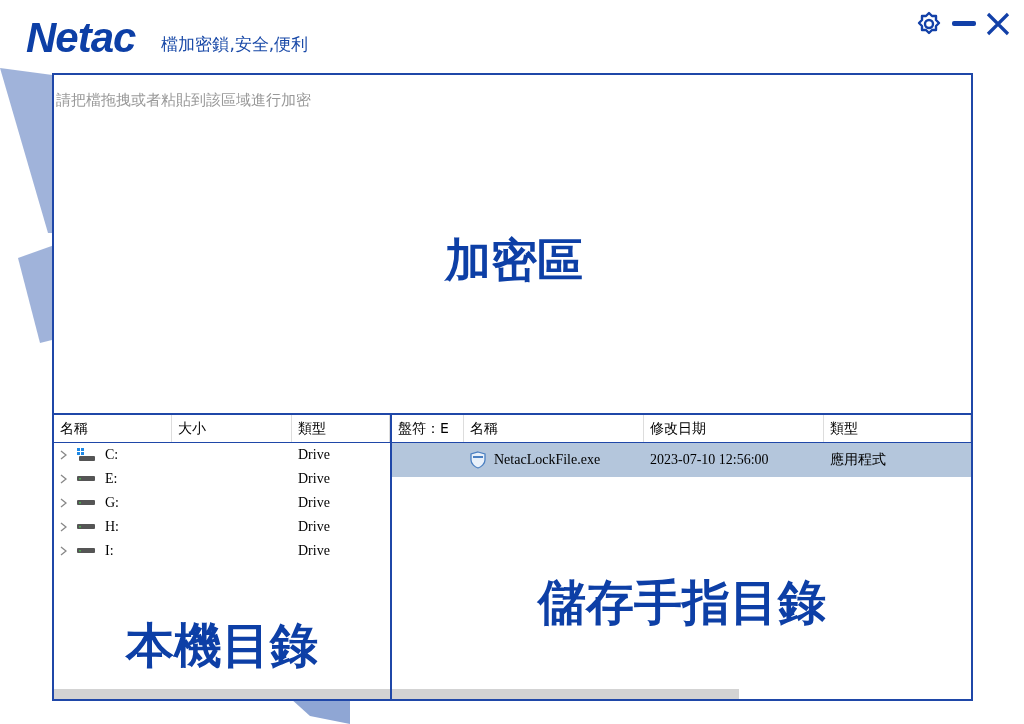 This screenshot has width=1024, height=724. Describe the element at coordinates (681, 602) in the screenshot. I see `panel-title: 儲存手指目錄` at that location.